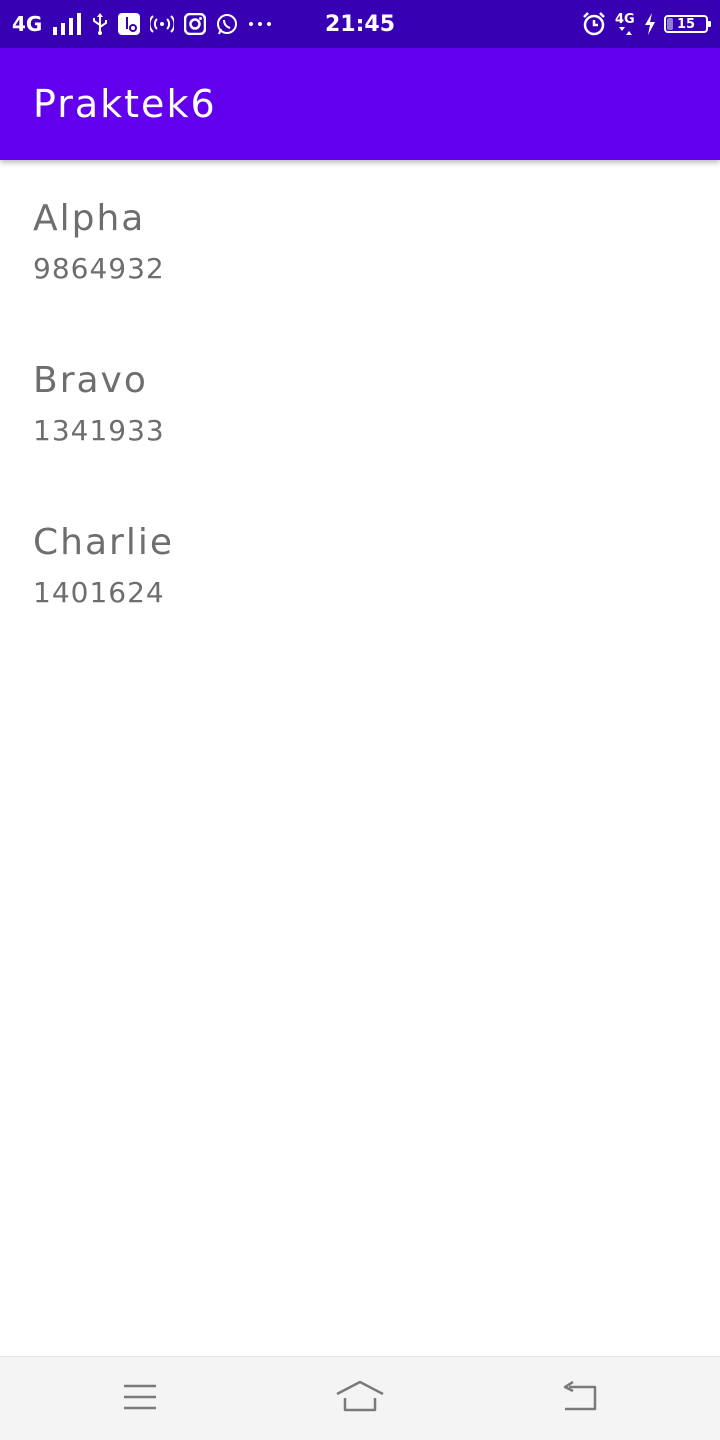 The image size is (720, 1440). What do you see at coordinates (227, 24) in the screenshot?
I see `whatsapp-icon` at bounding box center [227, 24].